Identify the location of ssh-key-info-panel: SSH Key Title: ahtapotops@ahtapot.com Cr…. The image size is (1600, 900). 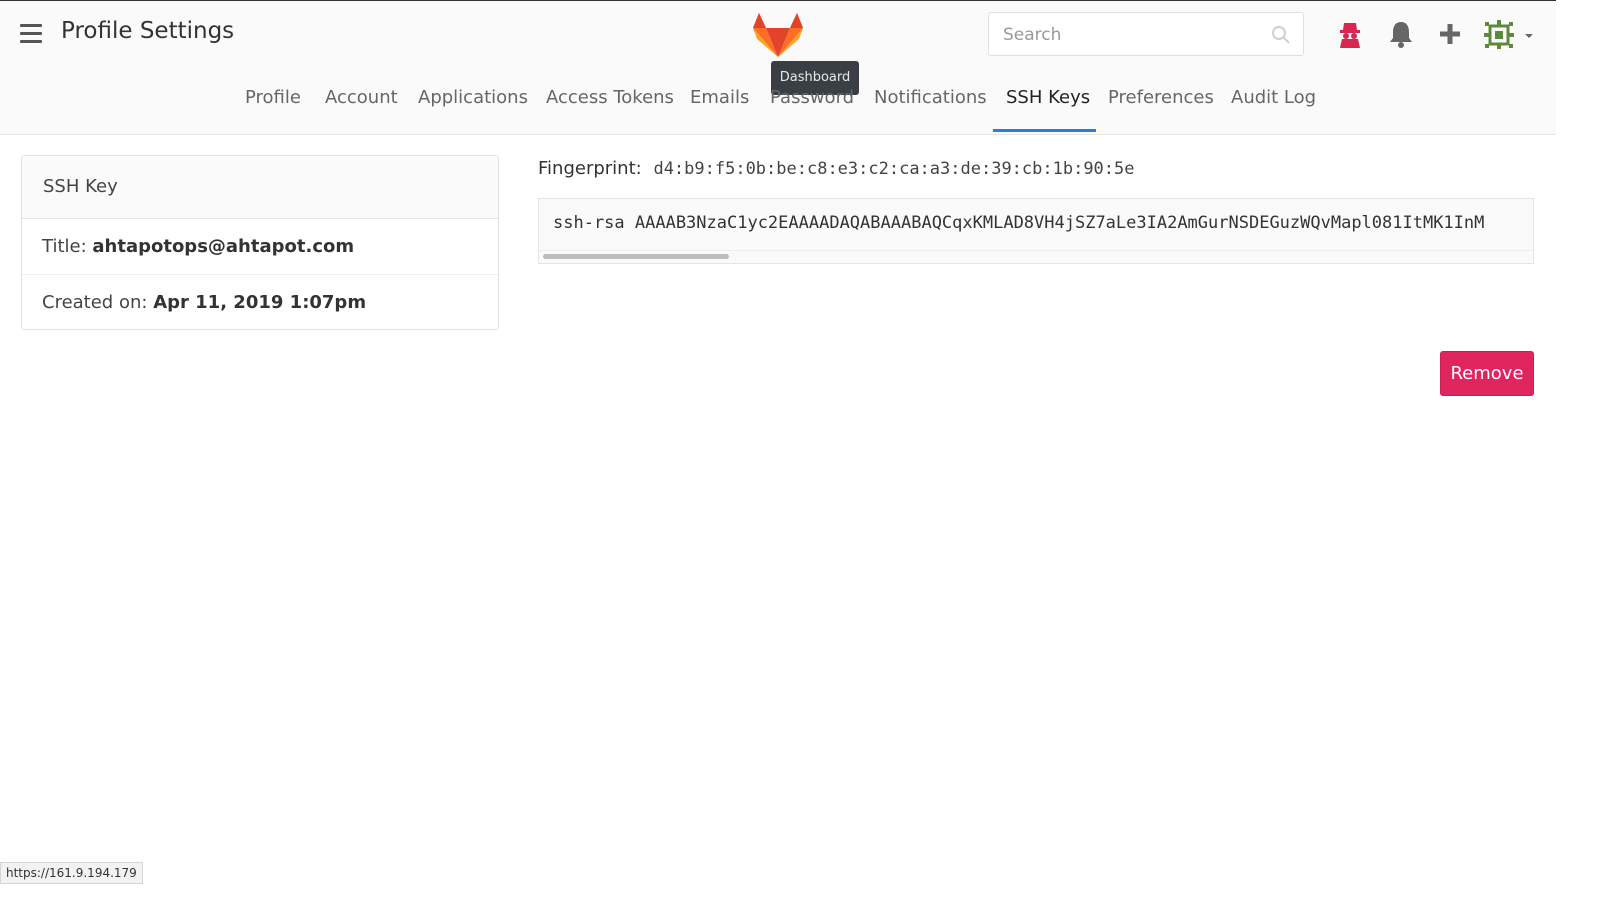
(260, 242).